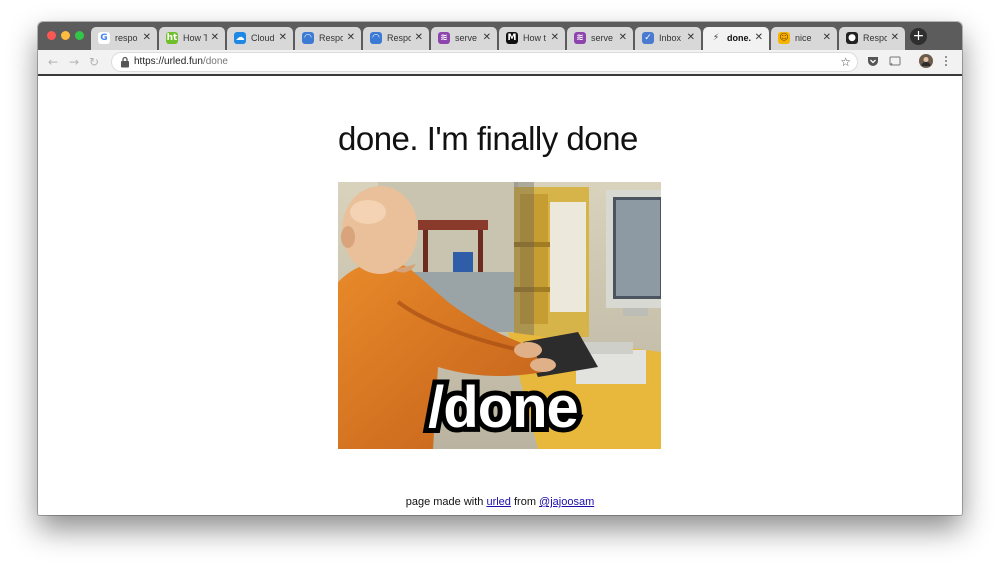  What do you see at coordinates (895, 61) in the screenshot?
I see `cast-icon` at bounding box center [895, 61].